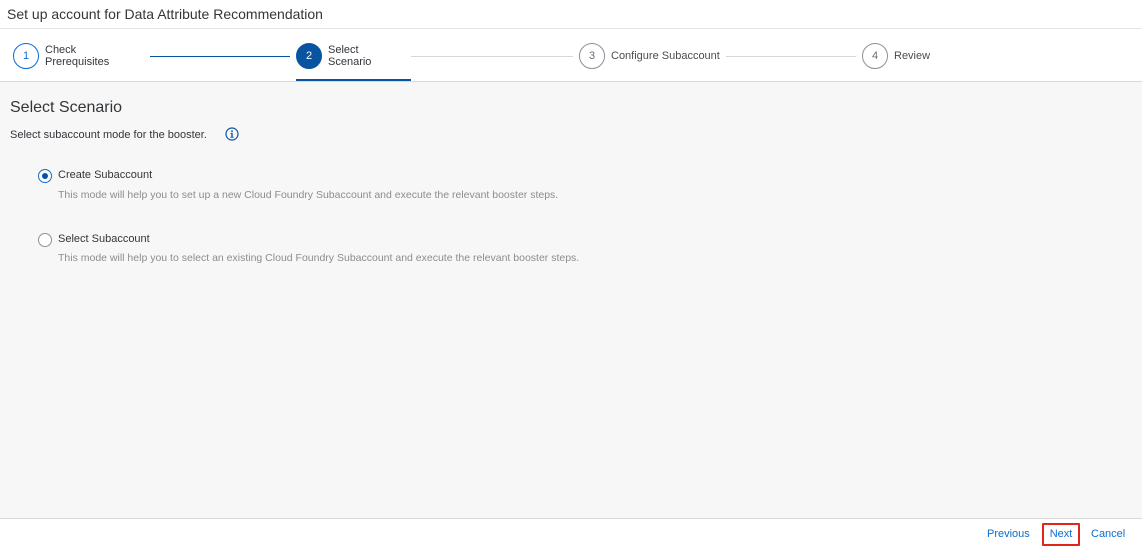  Describe the element at coordinates (26, 56) in the screenshot. I see `step-1-circle: 1` at that location.